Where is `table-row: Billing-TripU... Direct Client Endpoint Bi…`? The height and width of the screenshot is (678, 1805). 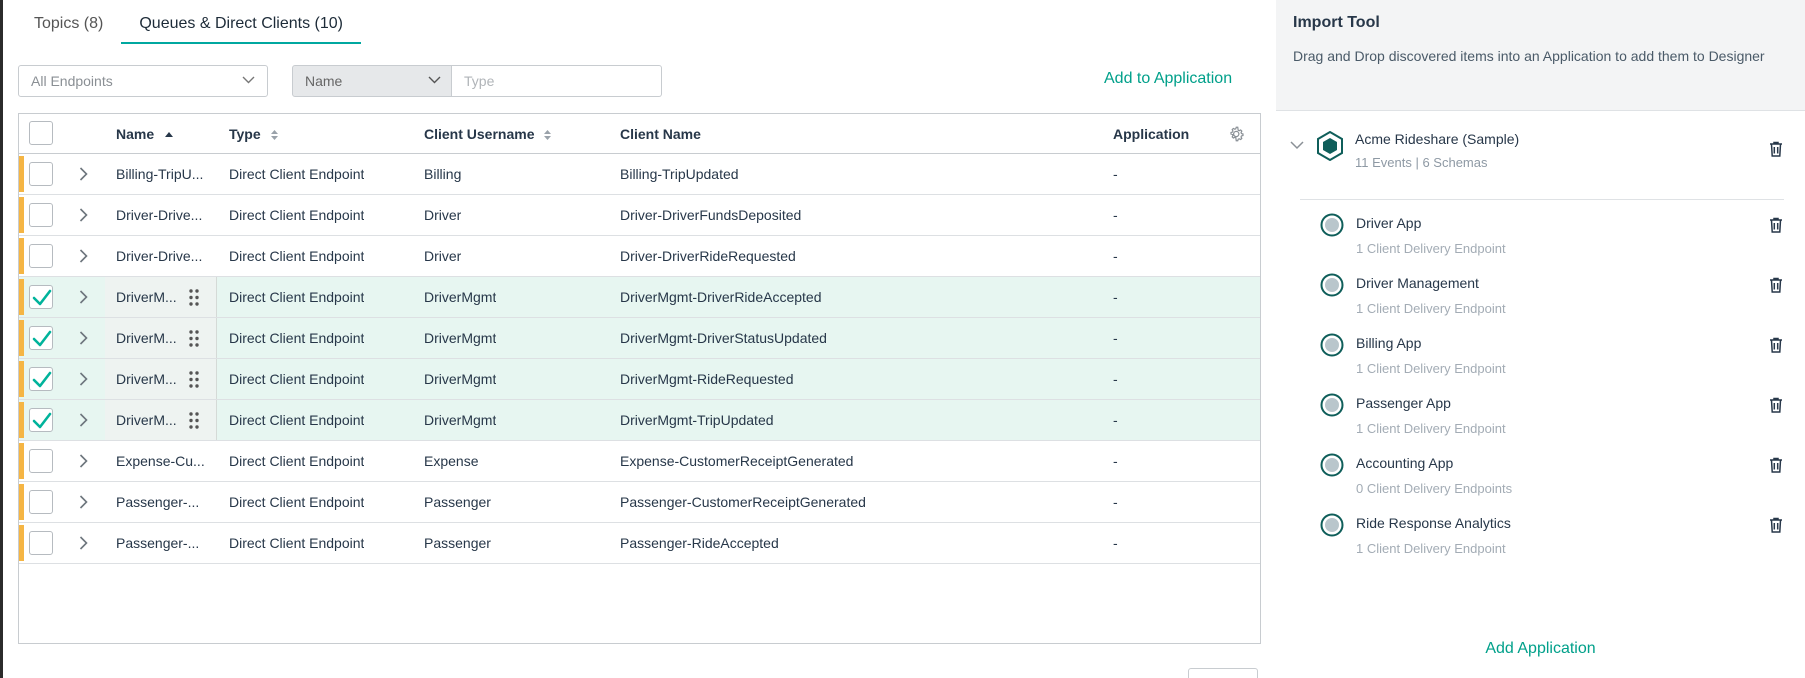 table-row: Billing-TripU... Direct Client Endpoint Bi… is located at coordinates (639, 174).